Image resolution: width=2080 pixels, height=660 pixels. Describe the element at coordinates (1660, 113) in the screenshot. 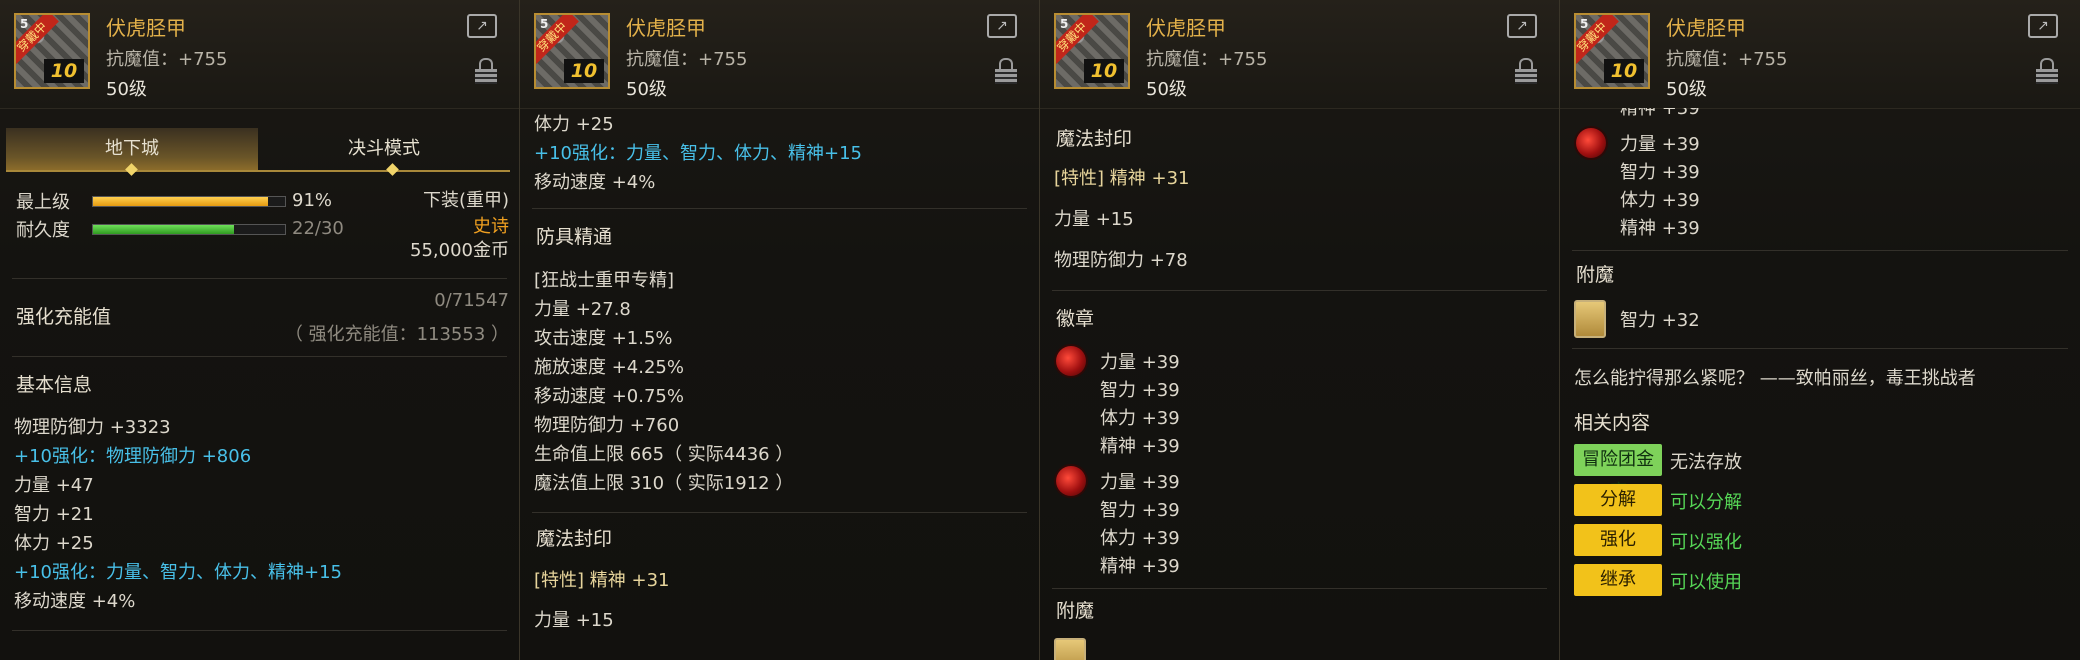

I see `emblem-line-cut: 精神 +39` at that location.